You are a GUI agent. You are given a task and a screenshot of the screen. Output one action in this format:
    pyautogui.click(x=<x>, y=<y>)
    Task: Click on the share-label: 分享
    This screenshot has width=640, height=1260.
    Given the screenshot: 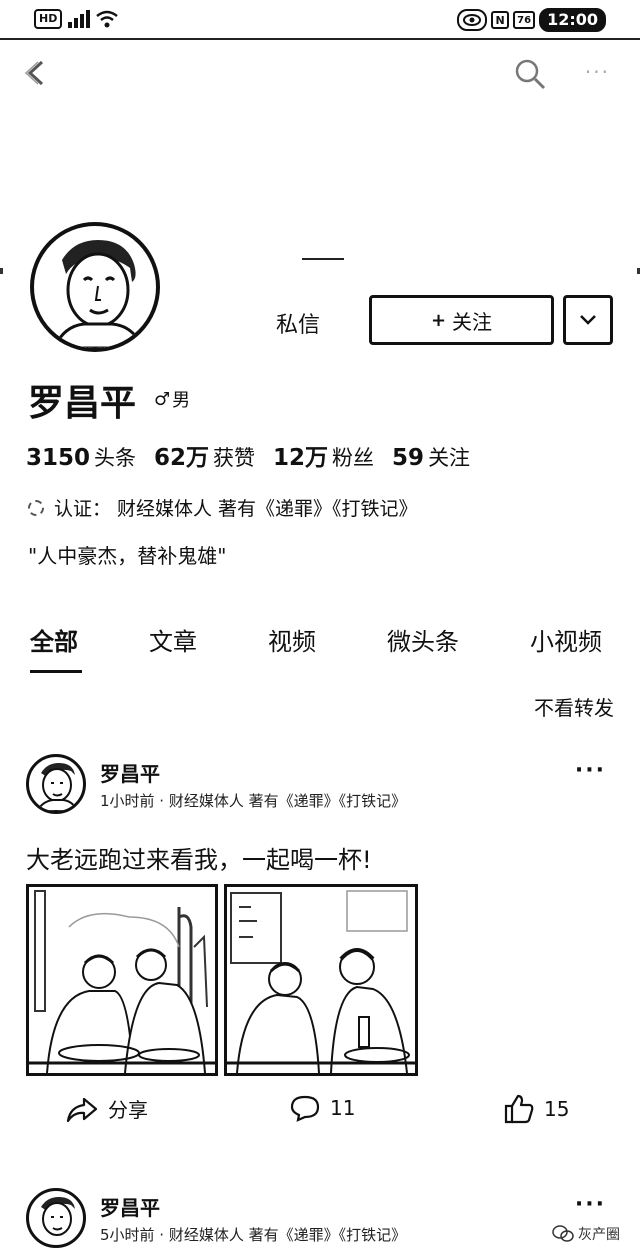 What is the action you would take?
    pyautogui.click(x=128, y=1110)
    